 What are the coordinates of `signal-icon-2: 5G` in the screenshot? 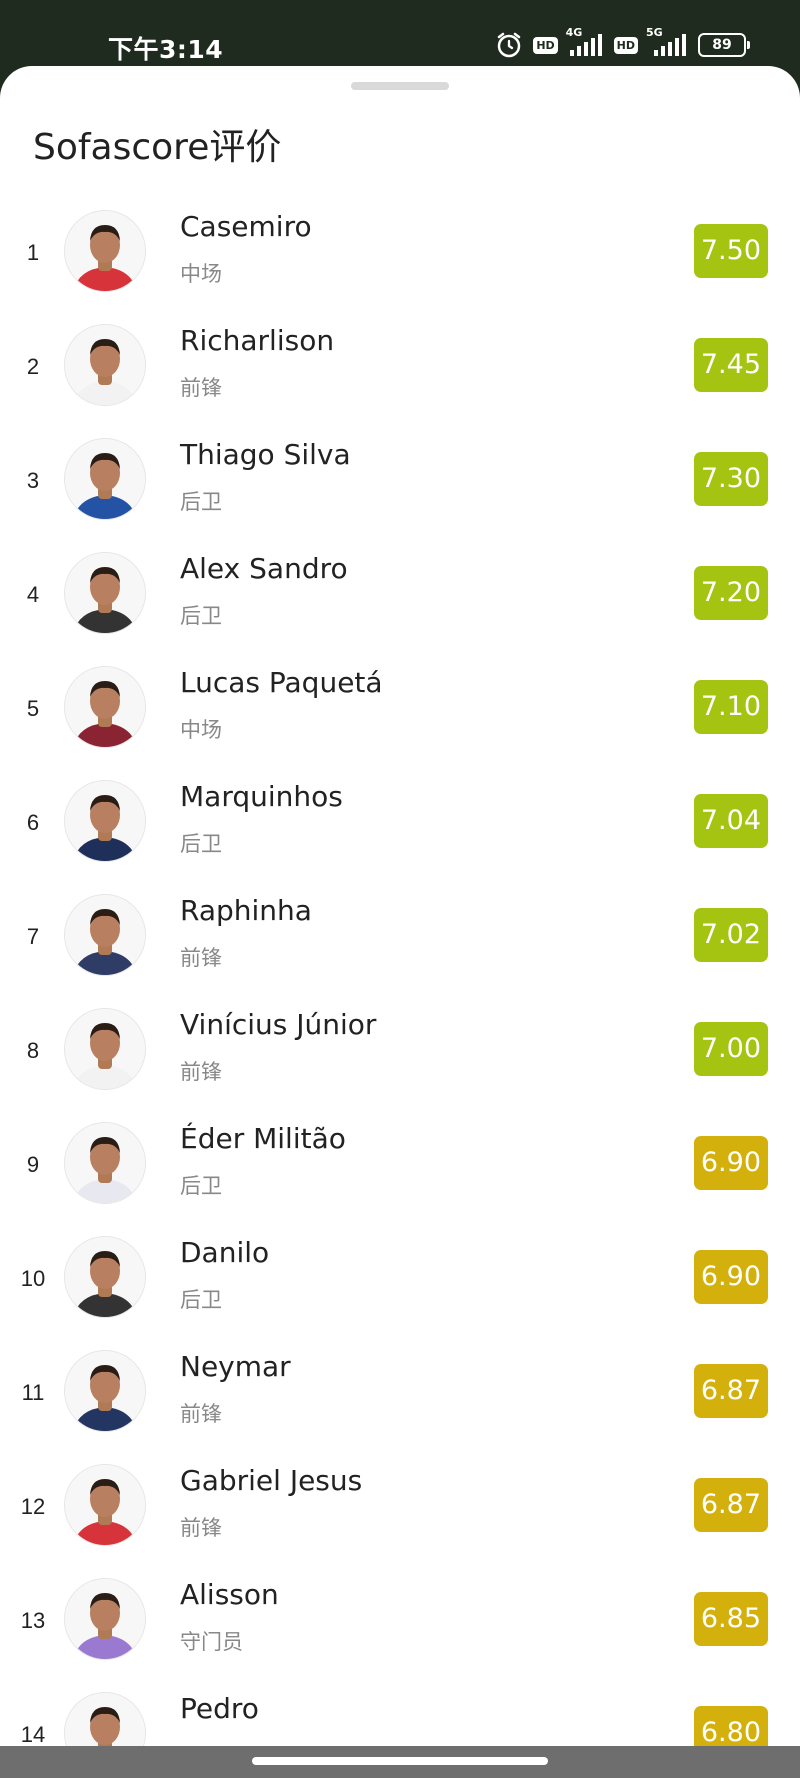 It's located at (667, 42).